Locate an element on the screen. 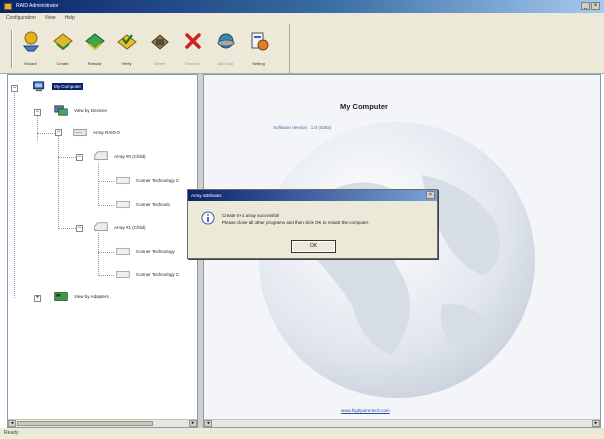 The image size is (604, 439). tree-label-array: Array RAID-0 is located at coordinates (106, 132).